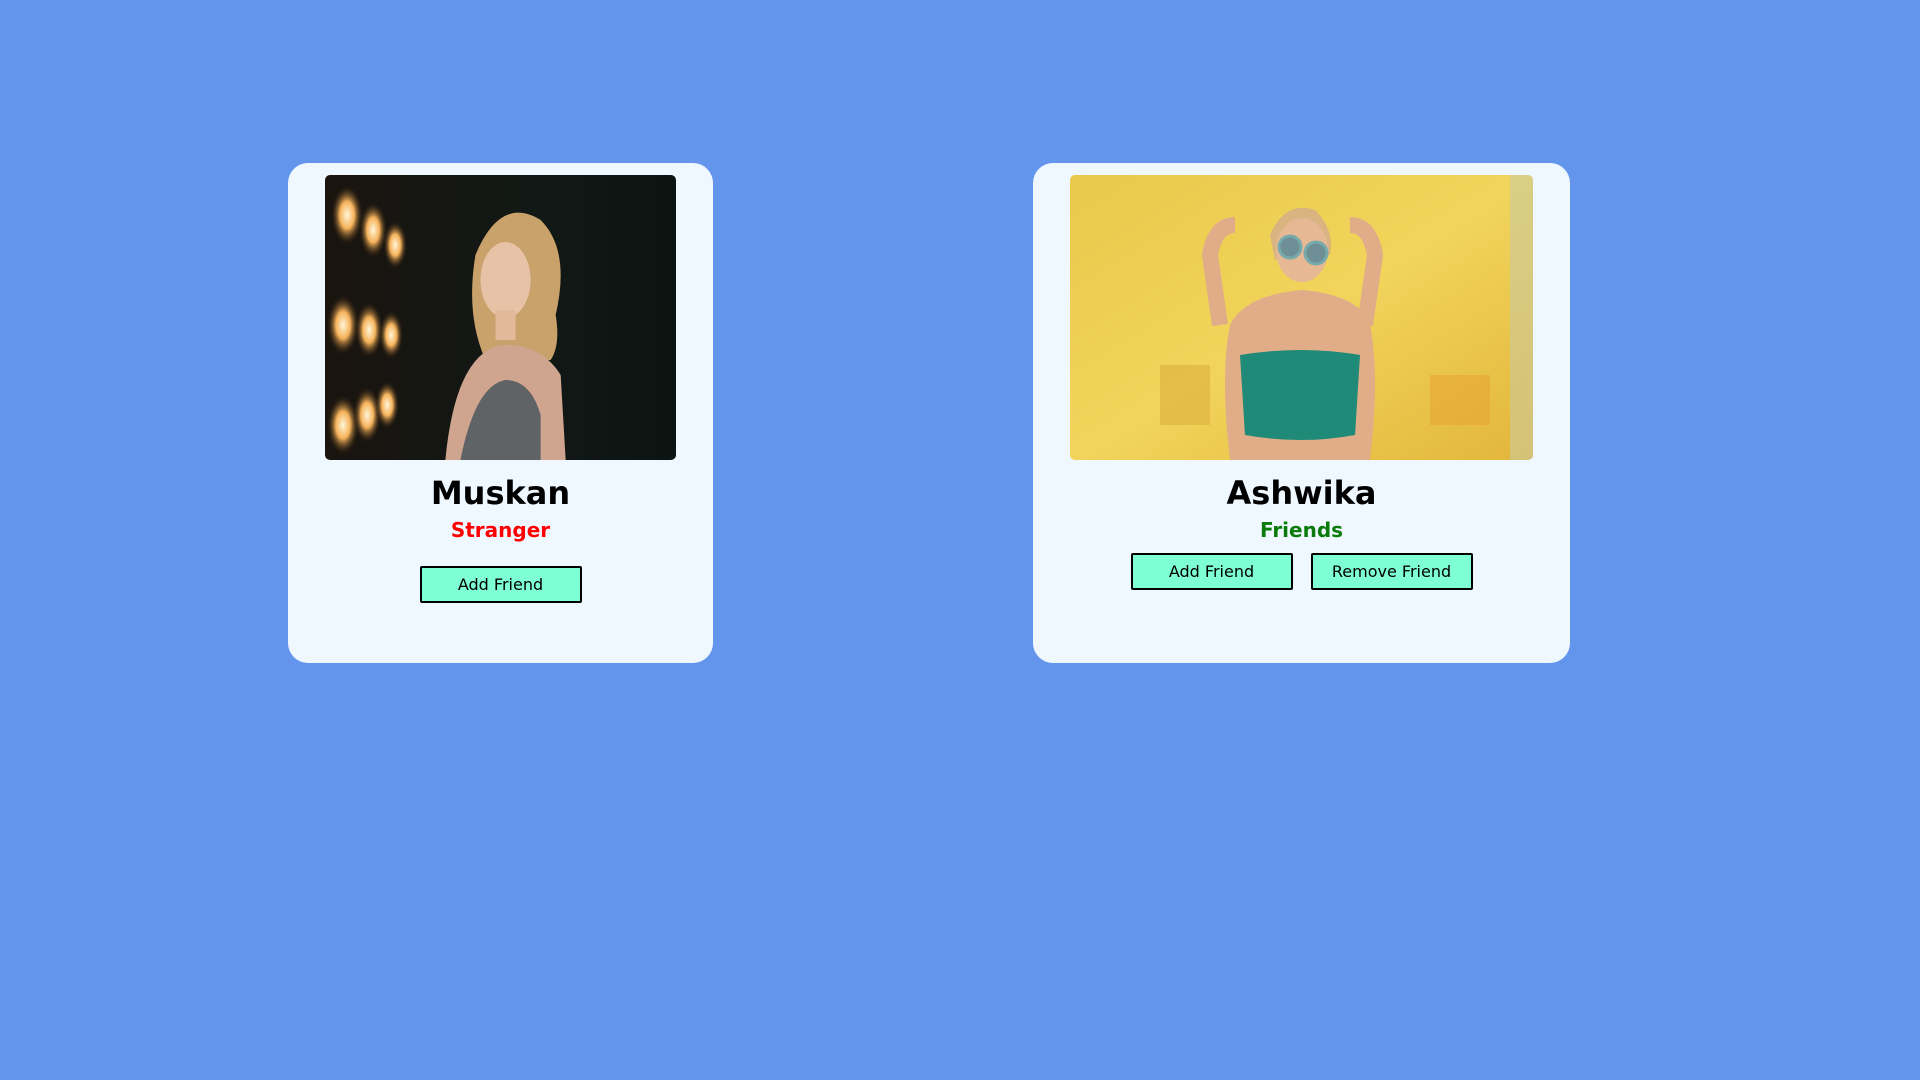 This screenshot has width=1920, height=1080. I want to click on action-buttons: Add Friend, so click(500, 584).